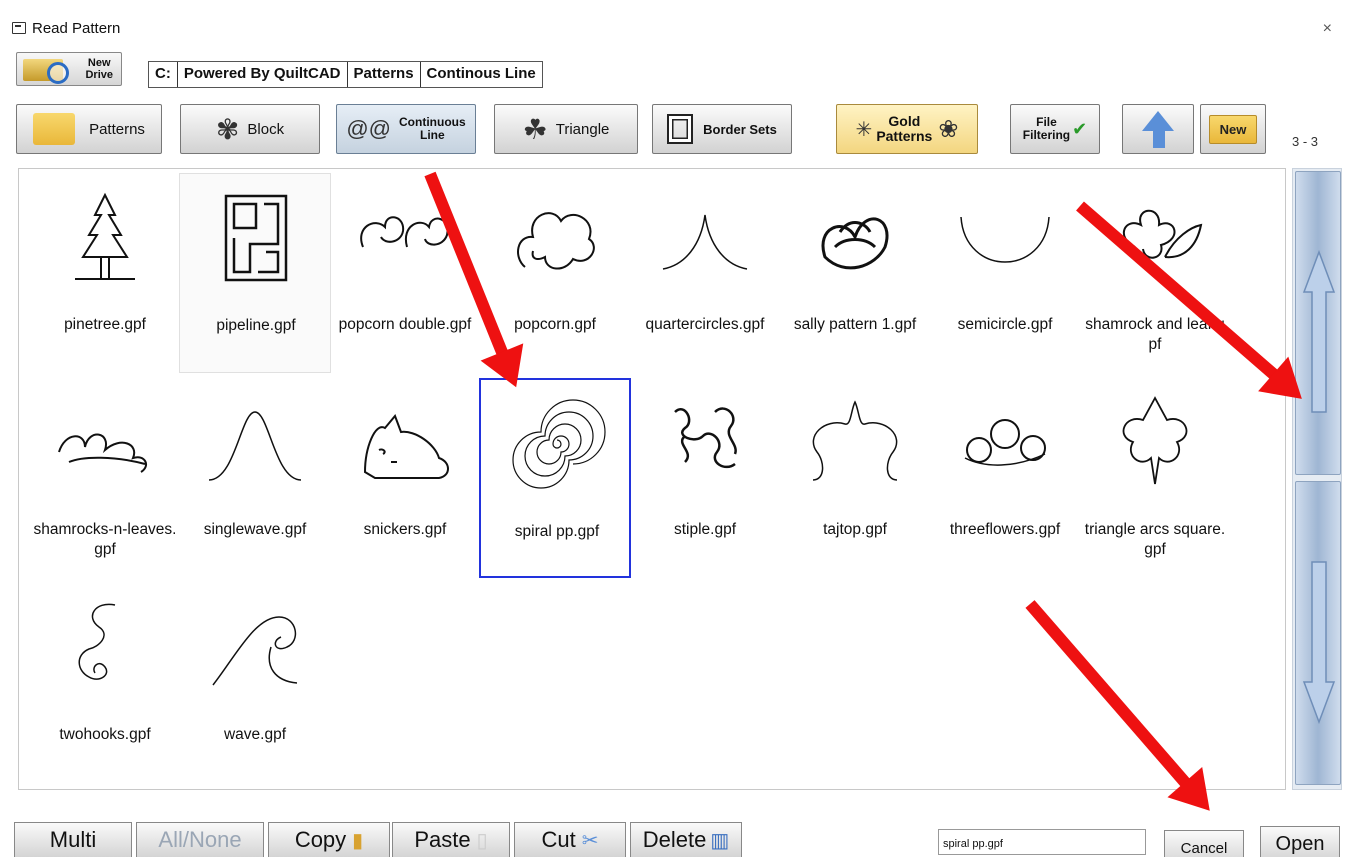 The height and width of the screenshot is (857, 1350). I want to click on copy-button: Copy ▮, so click(329, 839).